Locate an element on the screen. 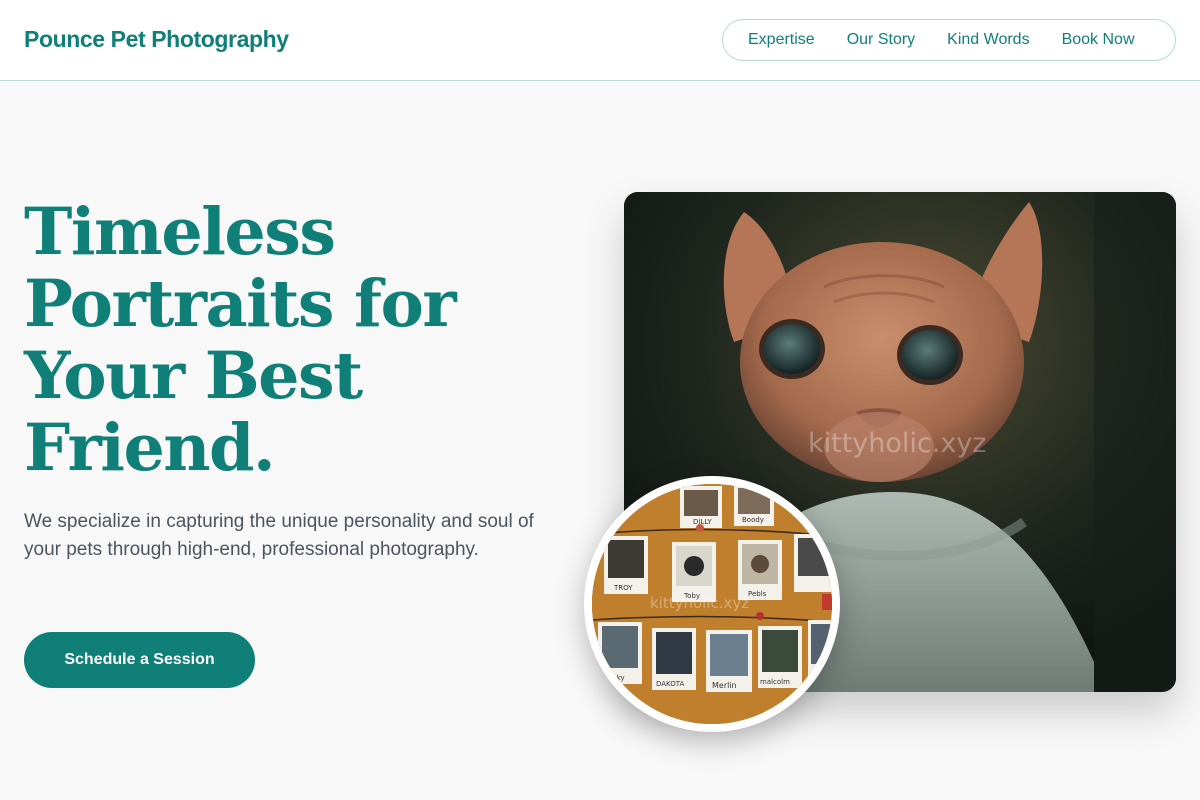  brand-logo-text: Pounce Pet Photography is located at coordinates (156, 39).